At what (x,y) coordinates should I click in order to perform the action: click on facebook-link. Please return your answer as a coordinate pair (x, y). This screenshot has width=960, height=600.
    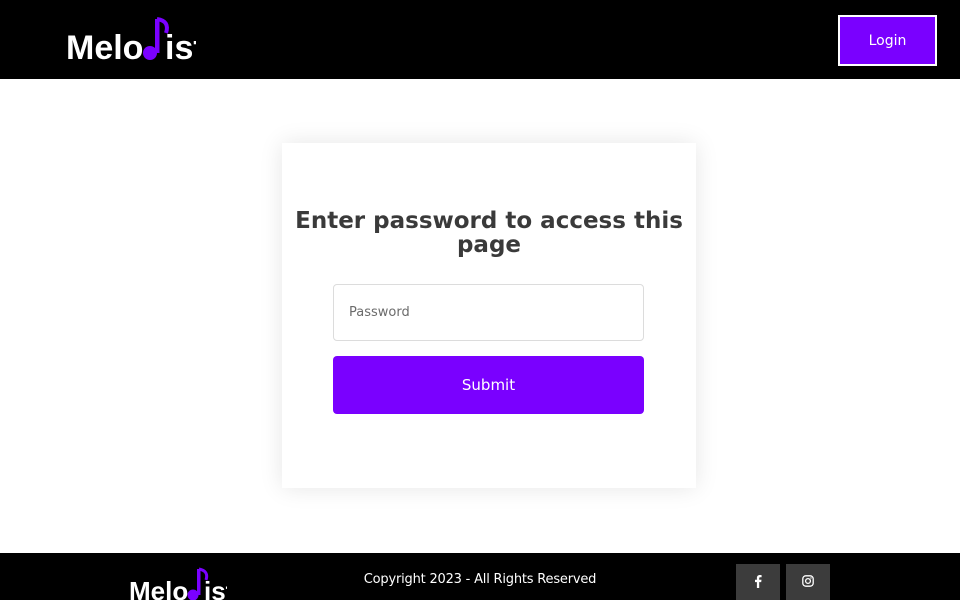
    Looking at the image, I should click on (758, 582).